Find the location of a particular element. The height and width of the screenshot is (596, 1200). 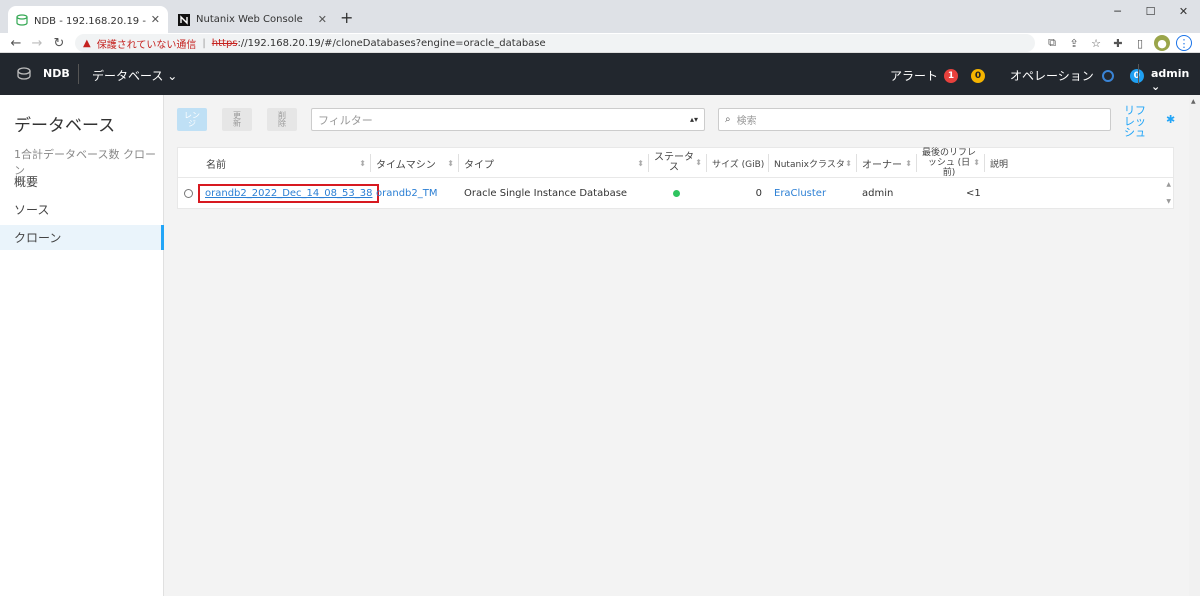

reload-icon: ↻ is located at coordinates (59, 43).